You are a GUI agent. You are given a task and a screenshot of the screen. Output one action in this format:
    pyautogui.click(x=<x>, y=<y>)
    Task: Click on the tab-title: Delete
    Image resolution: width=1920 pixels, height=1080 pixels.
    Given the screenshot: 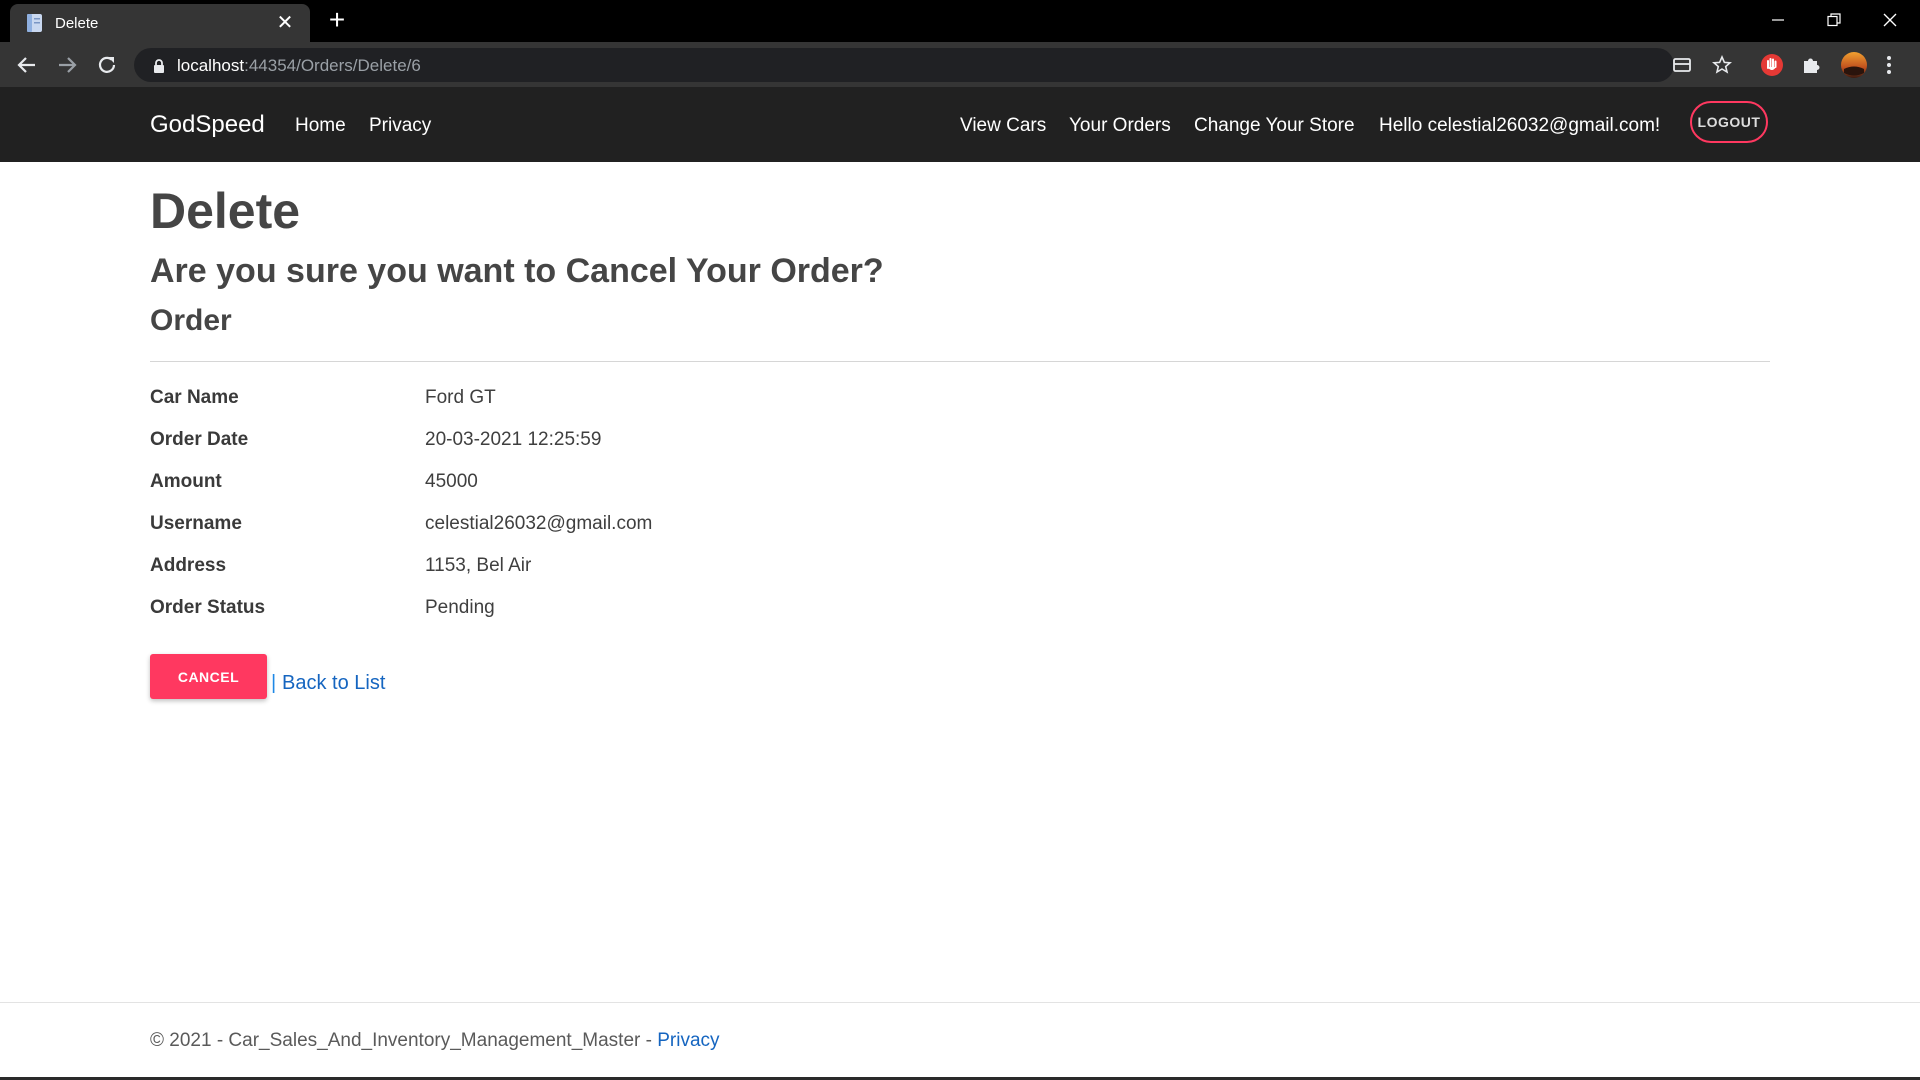 What is the action you would take?
    pyautogui.click(x=77, y=23)
    